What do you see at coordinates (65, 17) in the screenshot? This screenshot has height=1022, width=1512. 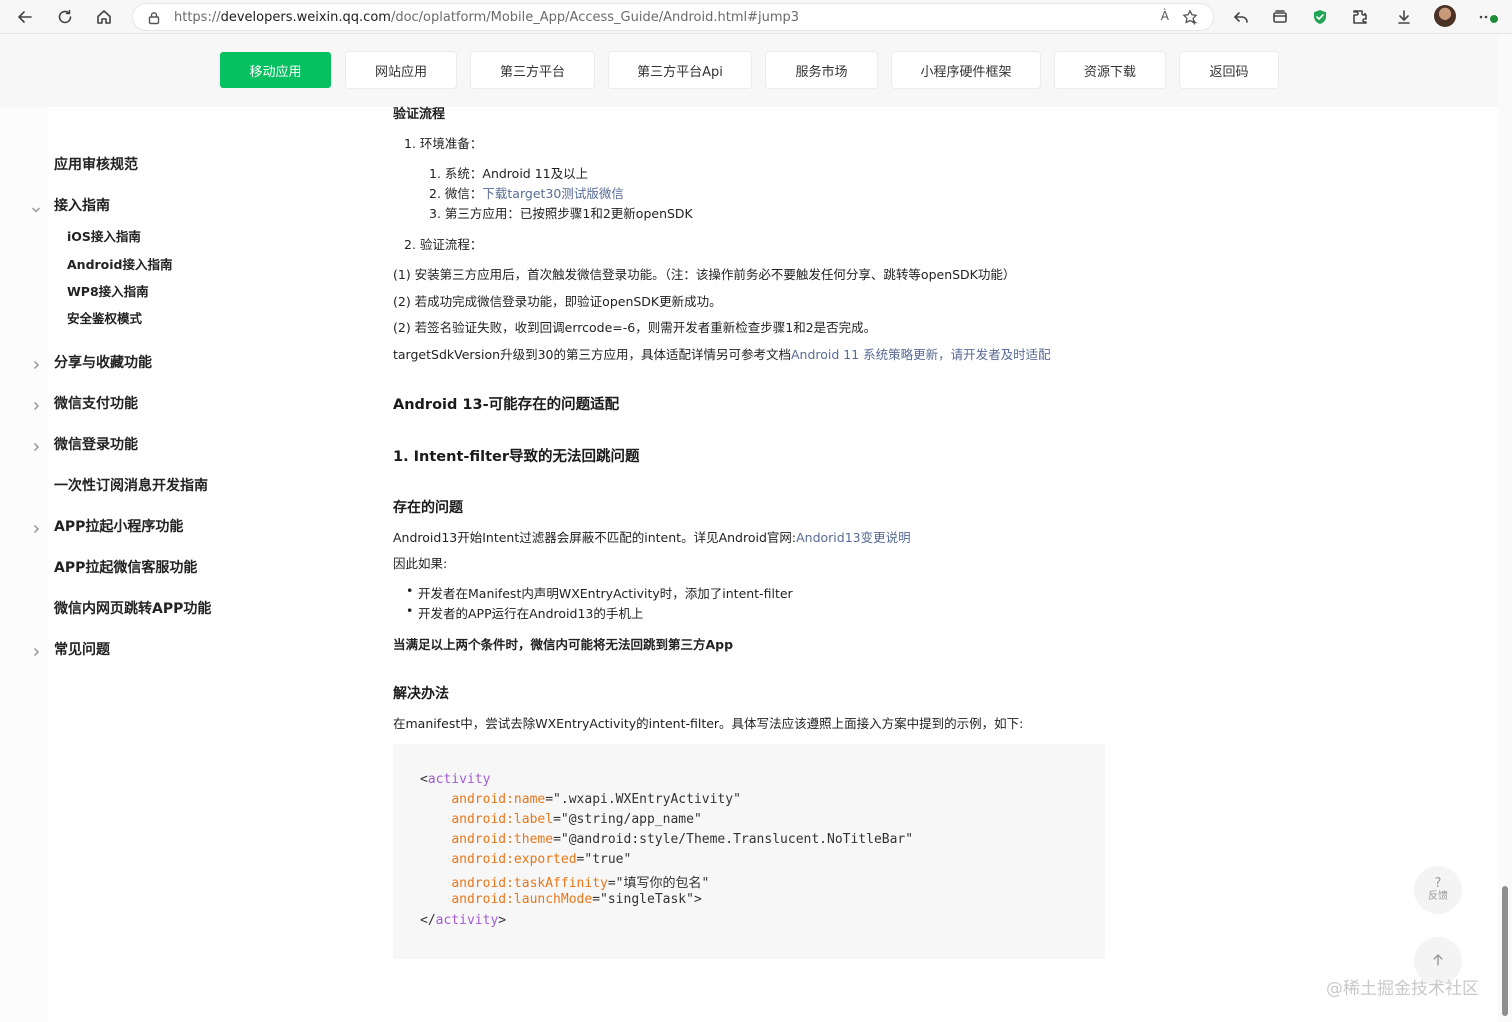 I see `refresh-icon` at bounding box center [65, 17].